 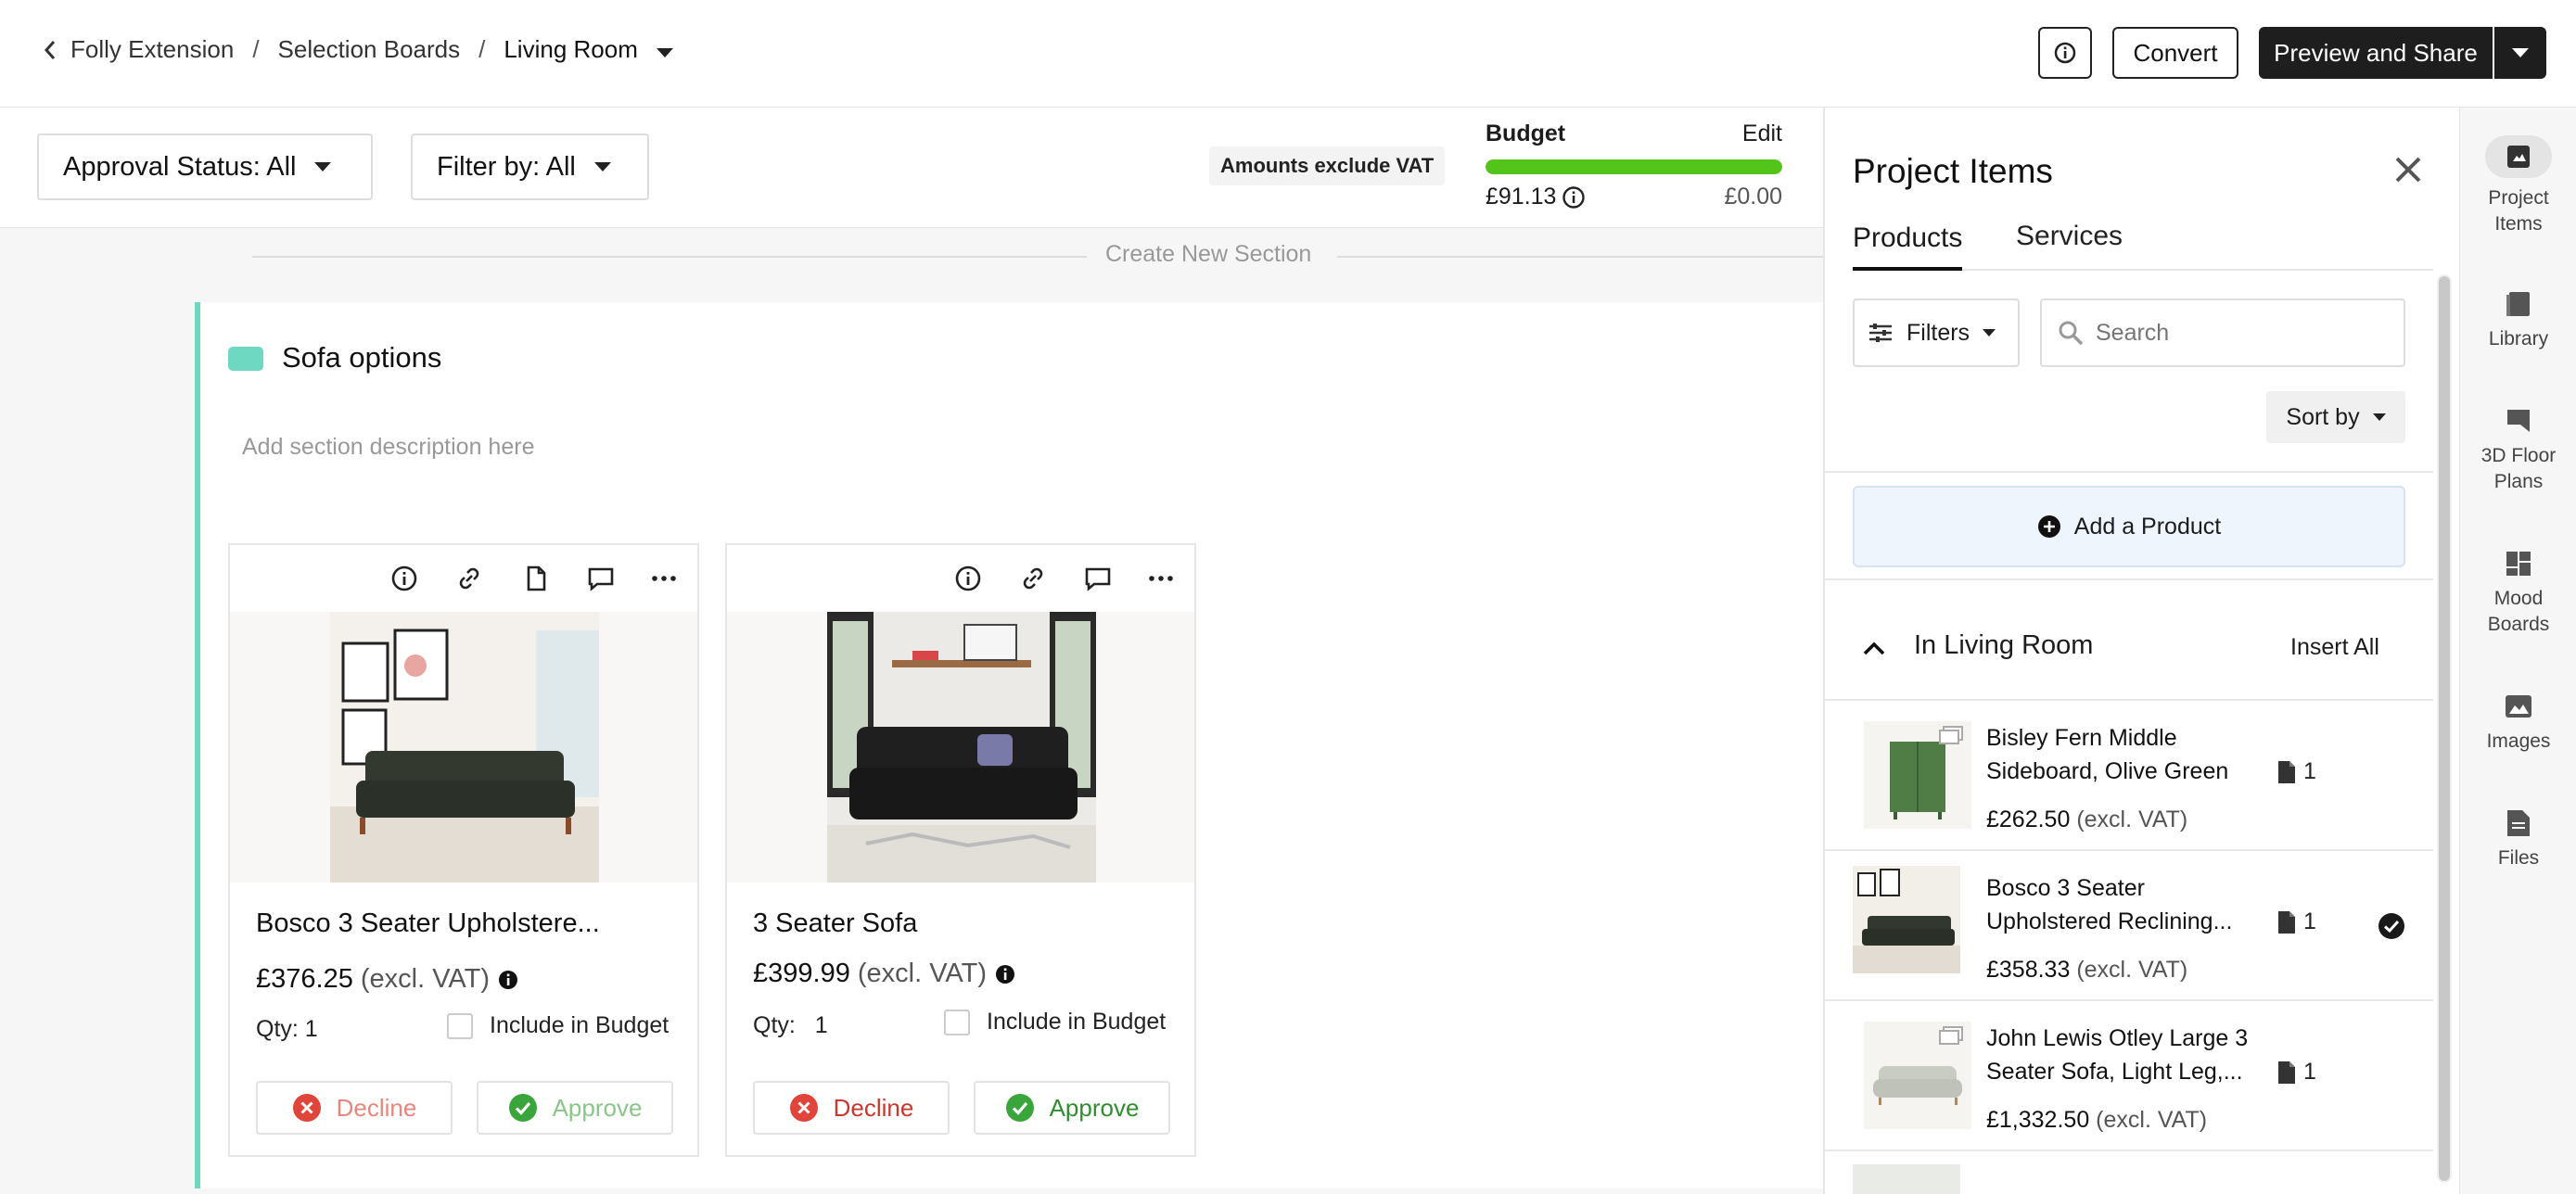 What do you see at coordinates (571, 49) in the screenshot?
I see `breadcrumb-current-board: Living Room` at bounding box center [571, 49].